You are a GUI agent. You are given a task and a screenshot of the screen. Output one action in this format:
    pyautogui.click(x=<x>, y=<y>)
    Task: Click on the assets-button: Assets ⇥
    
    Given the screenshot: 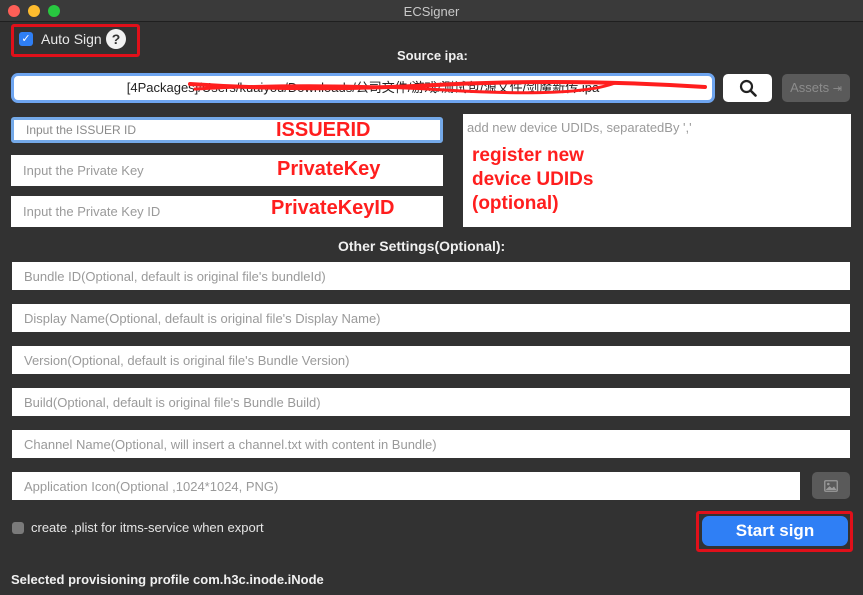 What is the action you would take?
    pyautogui.click(x=816, y=88)
    